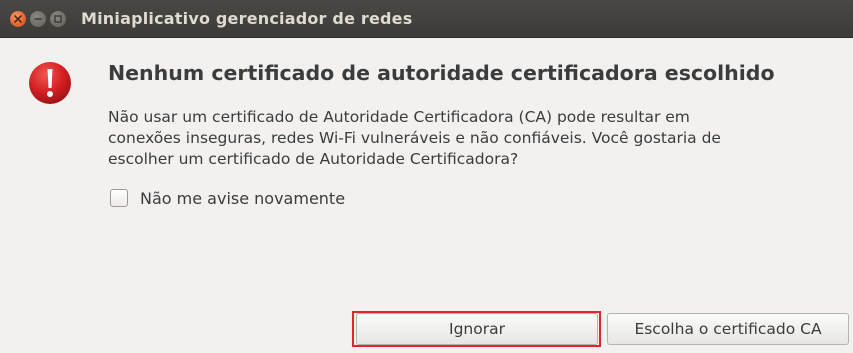 This screenshot has width=853, height=353. Describe the element at coordinates (728, 329) in the screenshot. I see `choose-ca-certificate-button: Escolha o certificado CA` at that location.